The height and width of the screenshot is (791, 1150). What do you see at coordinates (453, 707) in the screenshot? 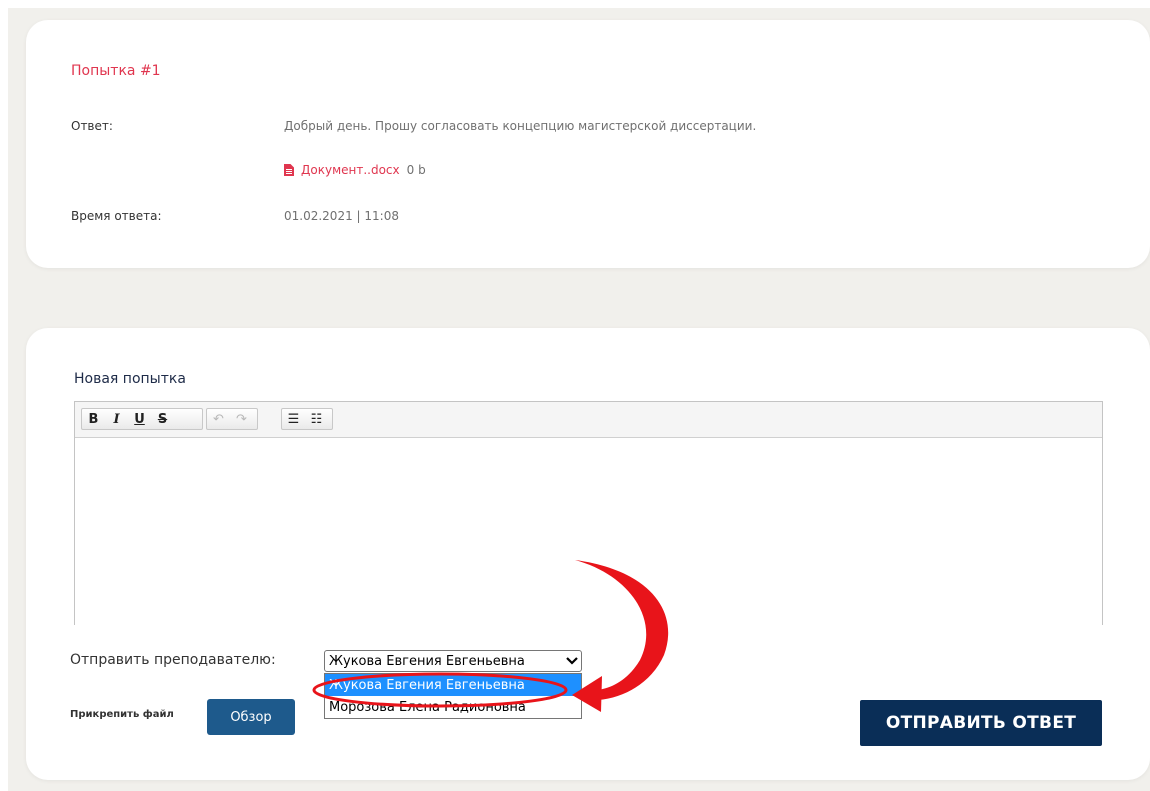
I see `teacher-option: Морозова Елена Радионовна` at bounding box center [453, 707].